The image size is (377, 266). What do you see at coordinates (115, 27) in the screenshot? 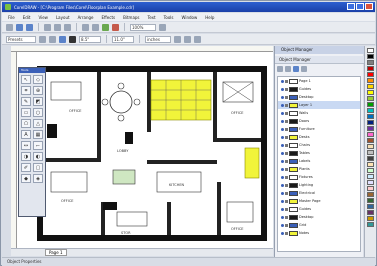
I see `export-icon` at bounding box center [115, 27].